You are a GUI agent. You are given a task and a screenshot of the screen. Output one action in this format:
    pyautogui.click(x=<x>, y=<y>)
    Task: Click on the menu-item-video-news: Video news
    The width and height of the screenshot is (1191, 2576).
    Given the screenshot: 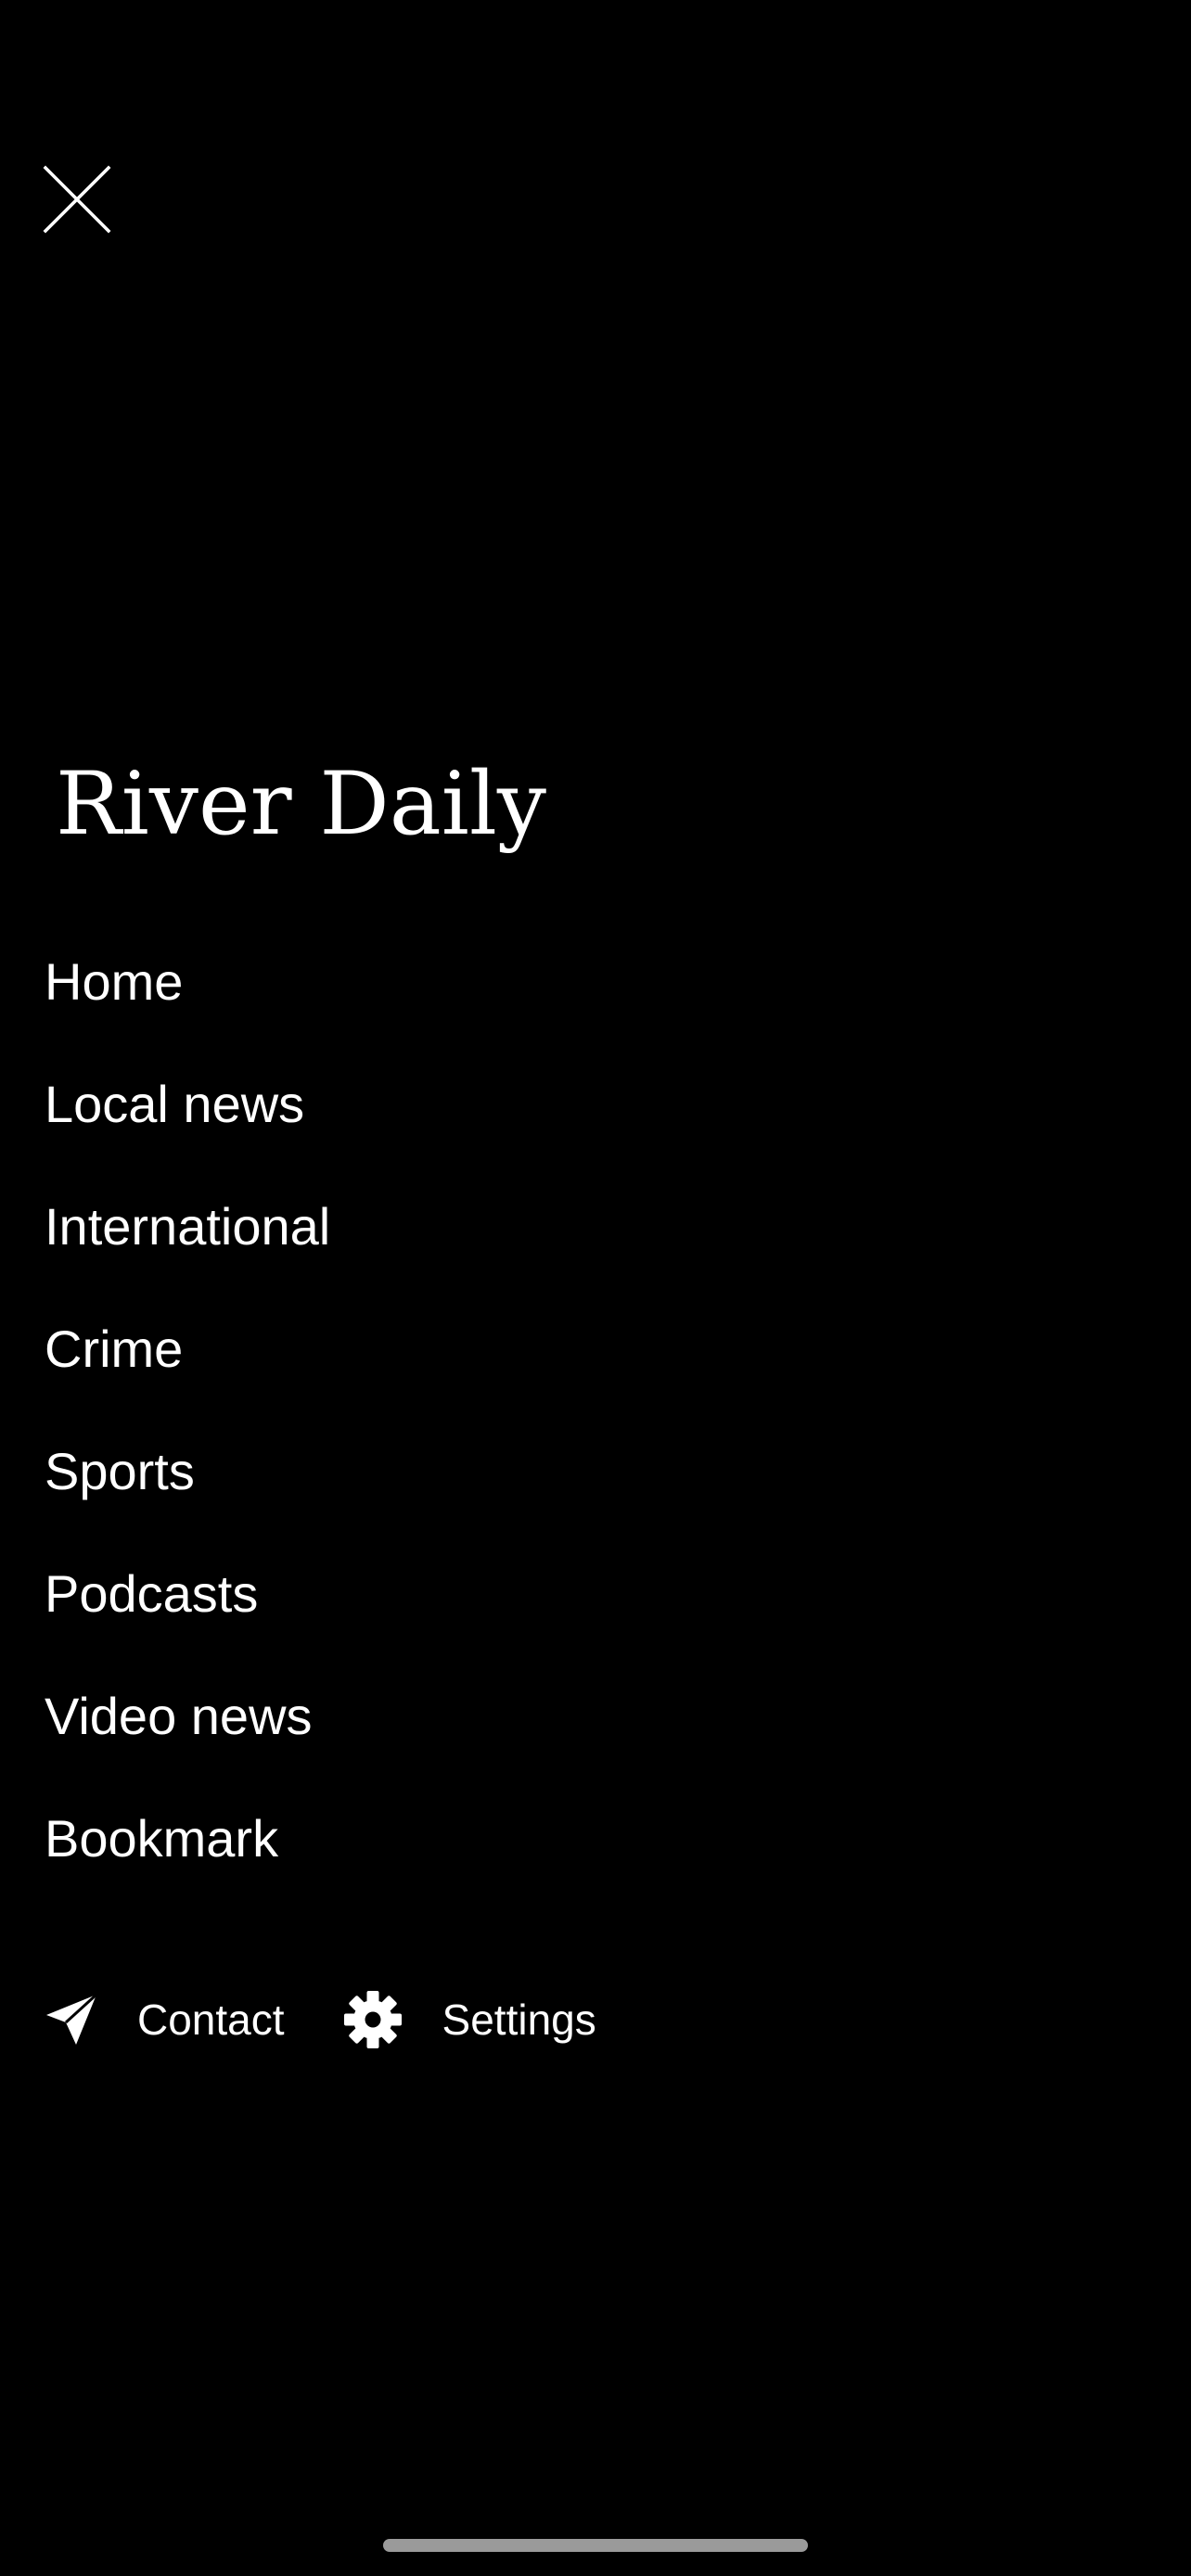 What is the action you would take?
    pyautogui.click(x=187, y=1737)
    